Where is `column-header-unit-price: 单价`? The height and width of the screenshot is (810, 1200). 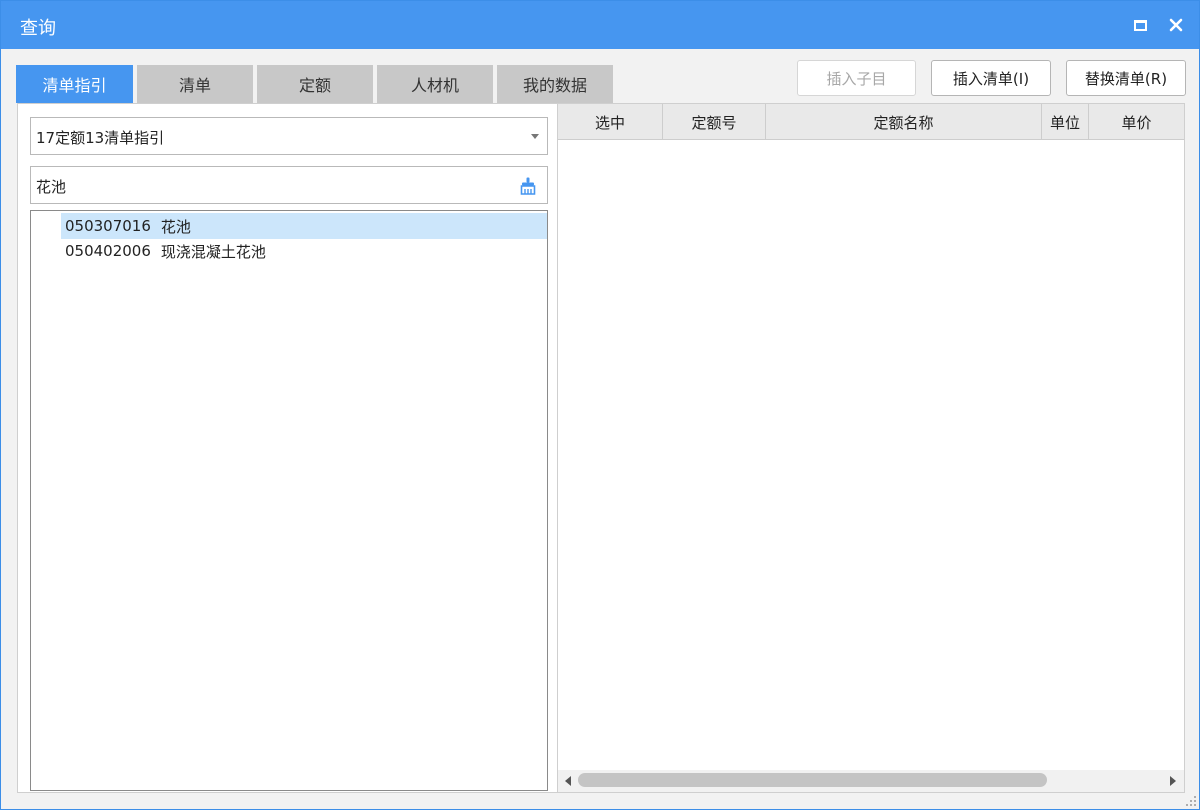 column-header-unit-price: 单价 is located at coordinates (1136, 122).